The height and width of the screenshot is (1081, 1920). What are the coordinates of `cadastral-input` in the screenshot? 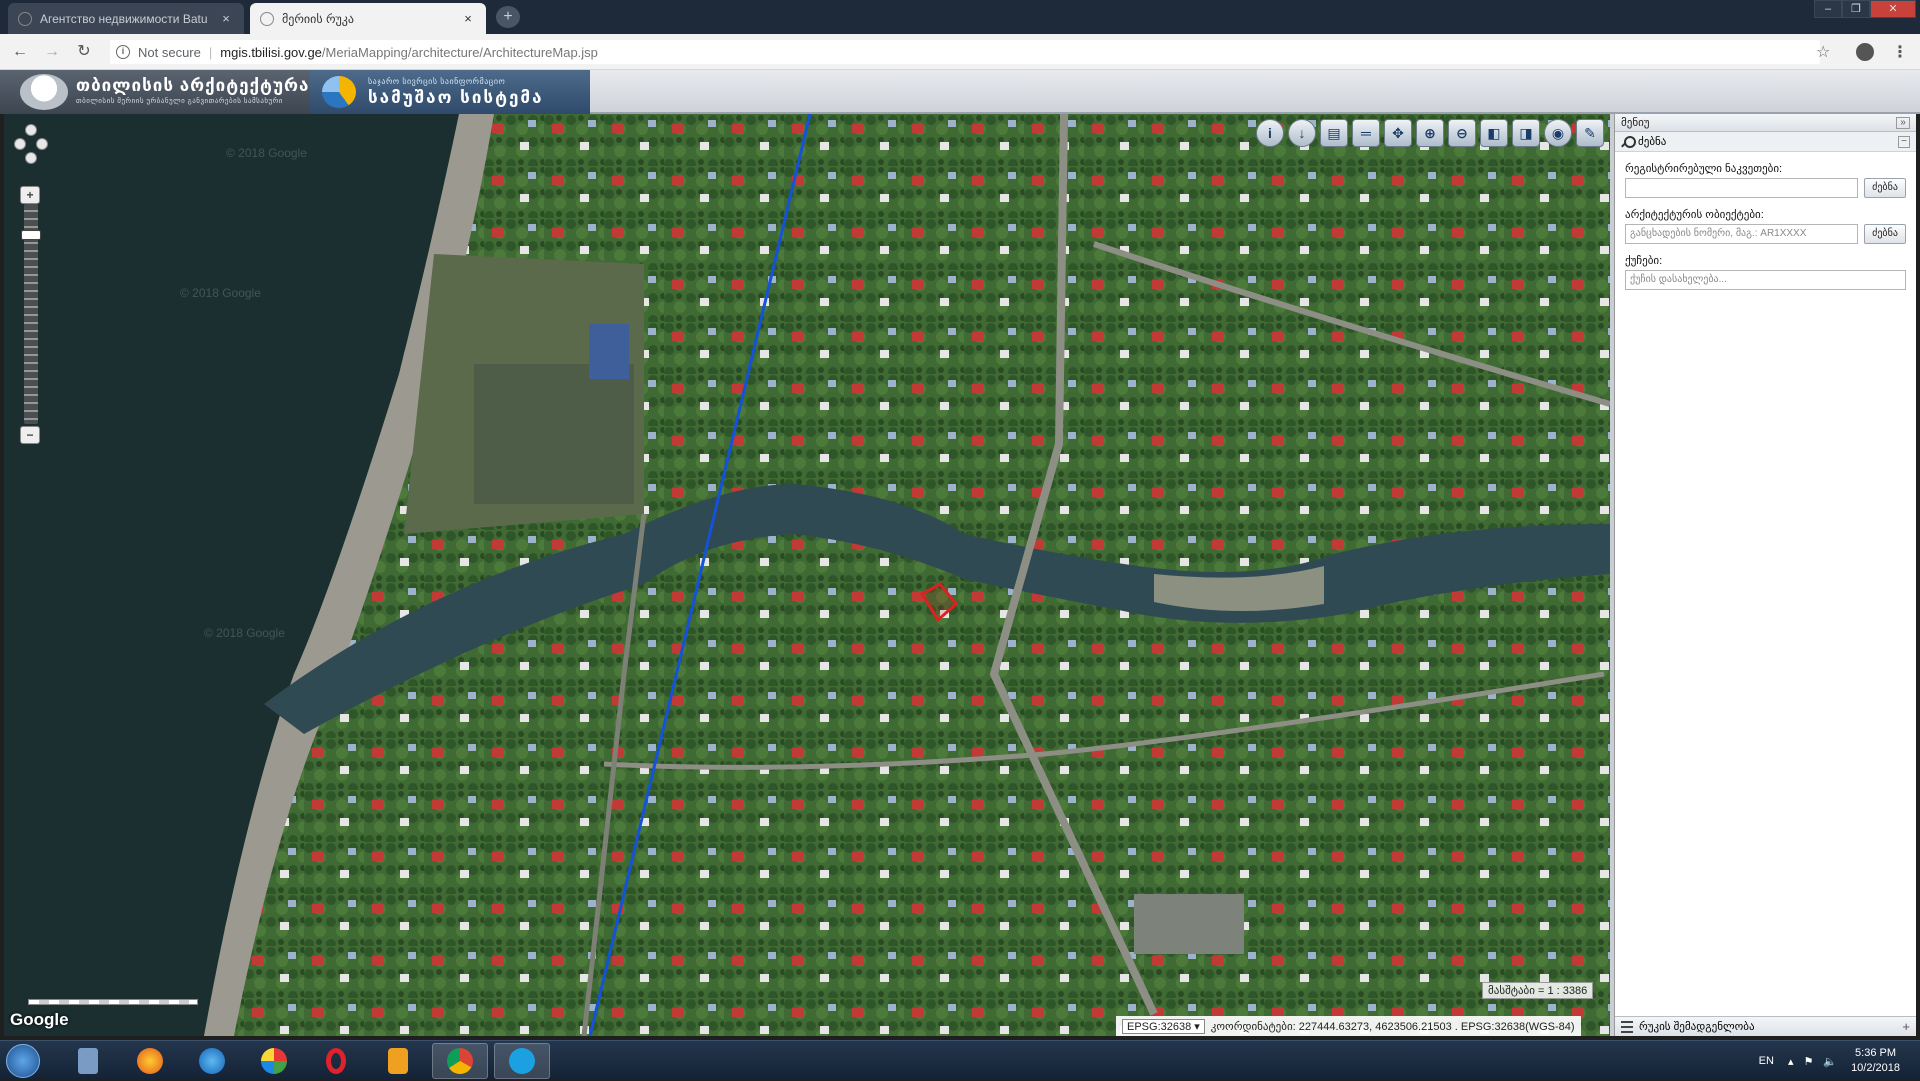 It's located at (1741, 188).